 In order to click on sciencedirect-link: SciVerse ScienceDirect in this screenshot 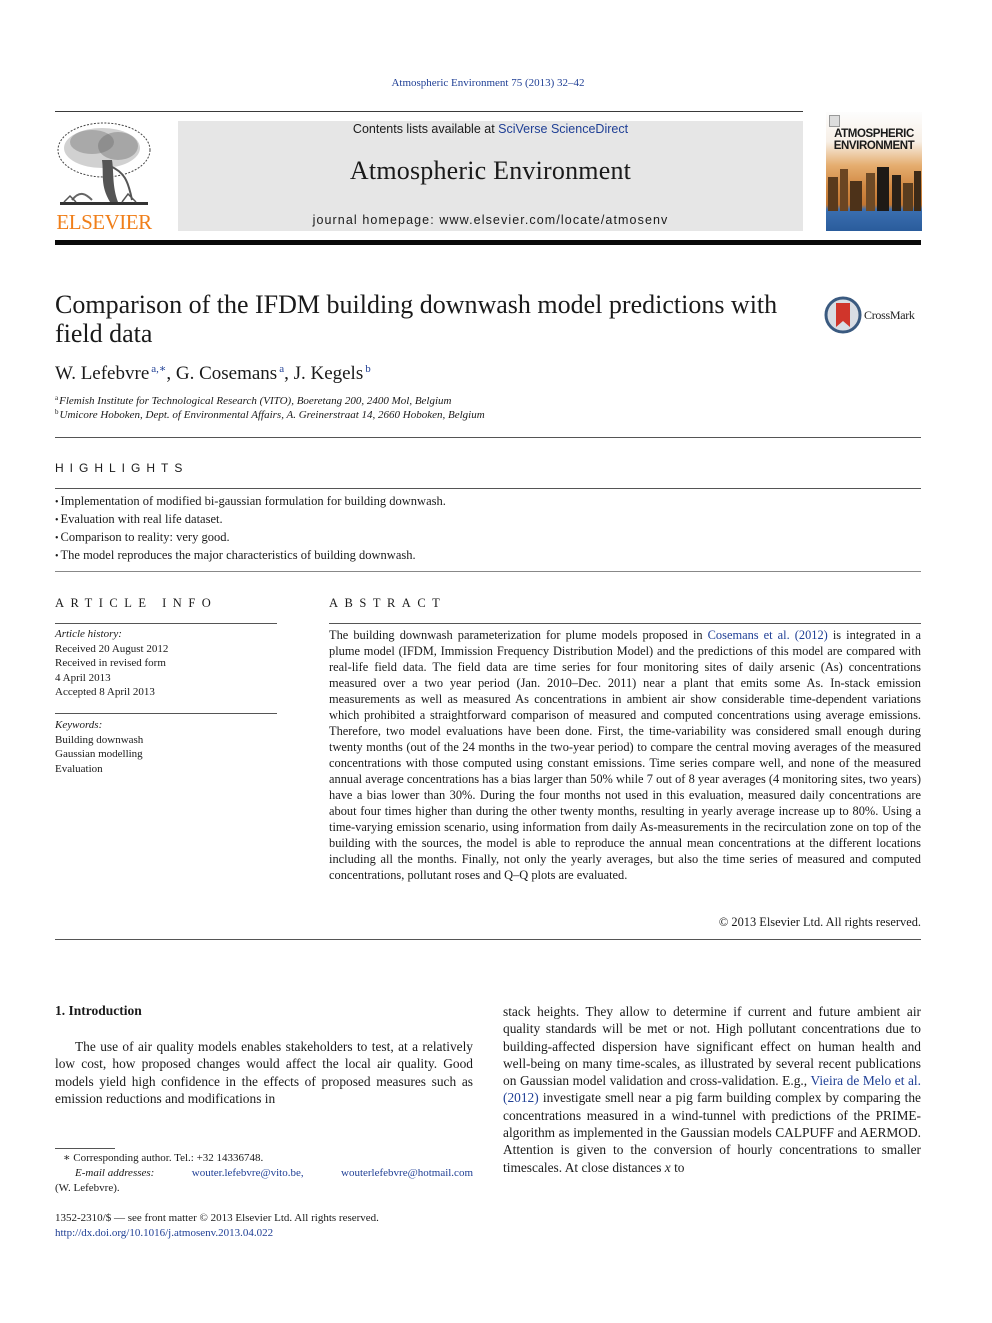, I will do `click(563, 129)`.